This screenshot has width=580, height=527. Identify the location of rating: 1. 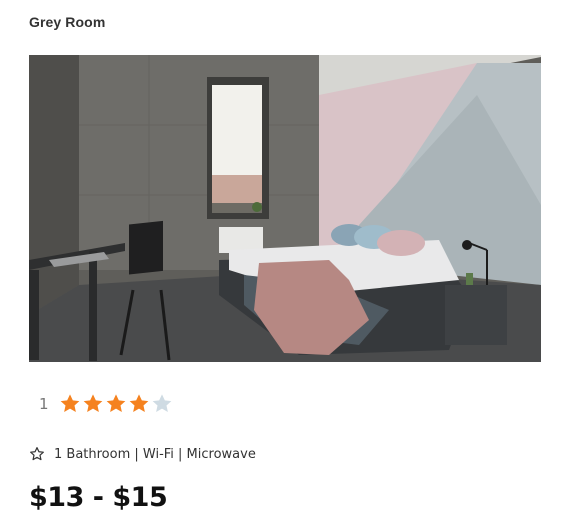
(106, 404).